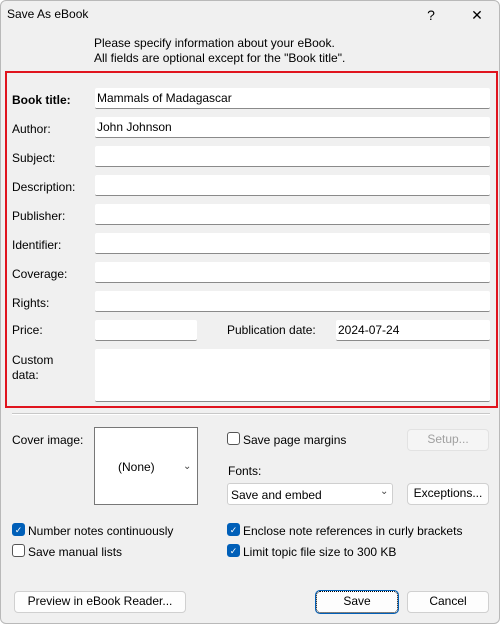 This screenshot has height=624, width=500. What do you see at coordinates (41, 100) in the screenshot?
I see `book-title-label: Book title:` at bounding box center [41, 100].